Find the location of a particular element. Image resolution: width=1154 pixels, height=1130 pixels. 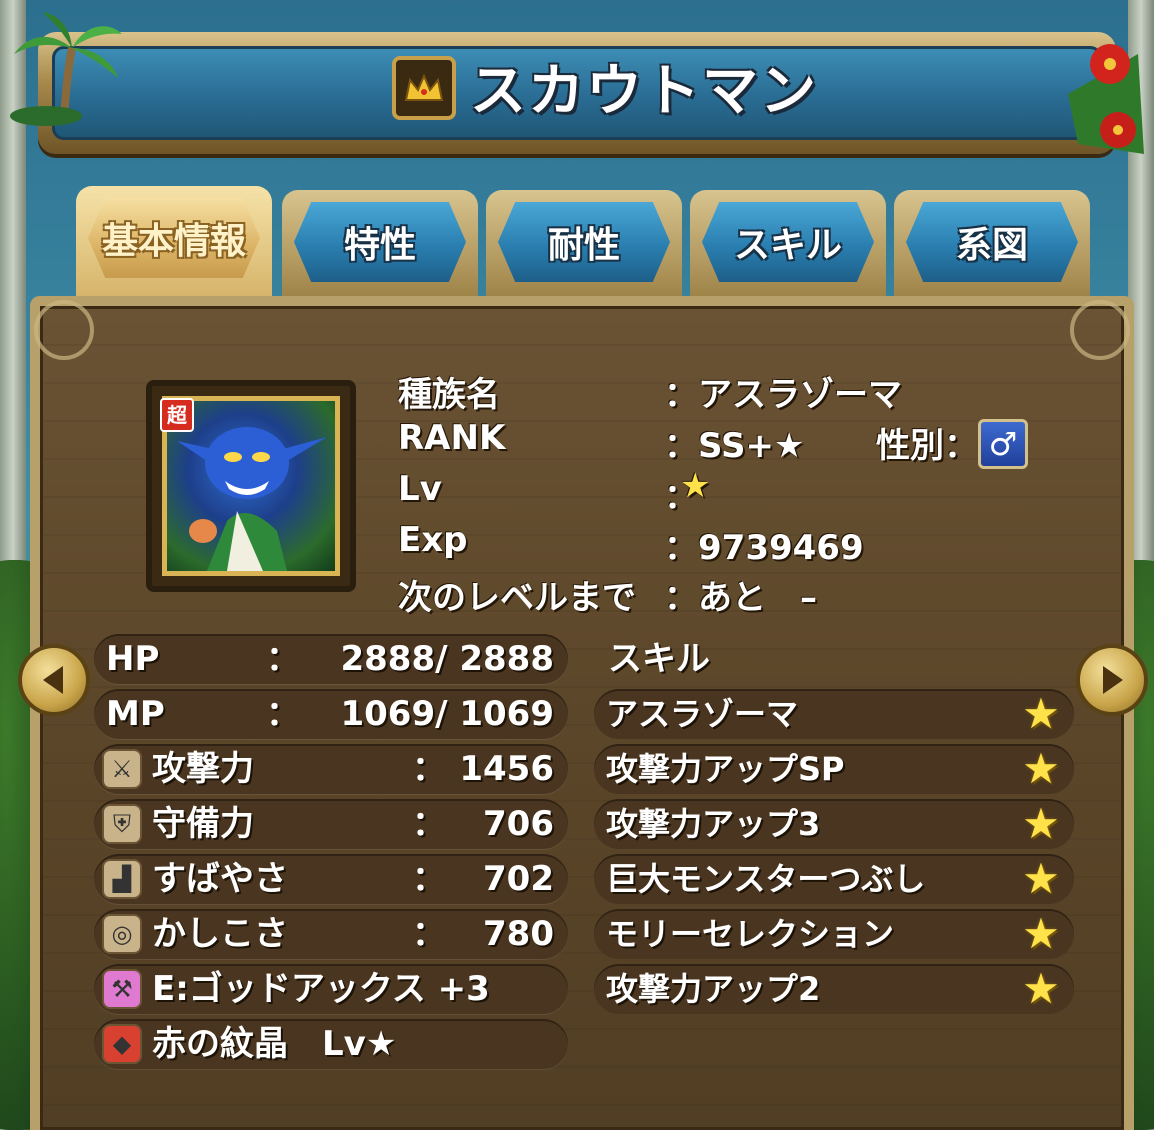

skill-row: 攻撃力アップ3 ★ is located at coordinates (834, 824).